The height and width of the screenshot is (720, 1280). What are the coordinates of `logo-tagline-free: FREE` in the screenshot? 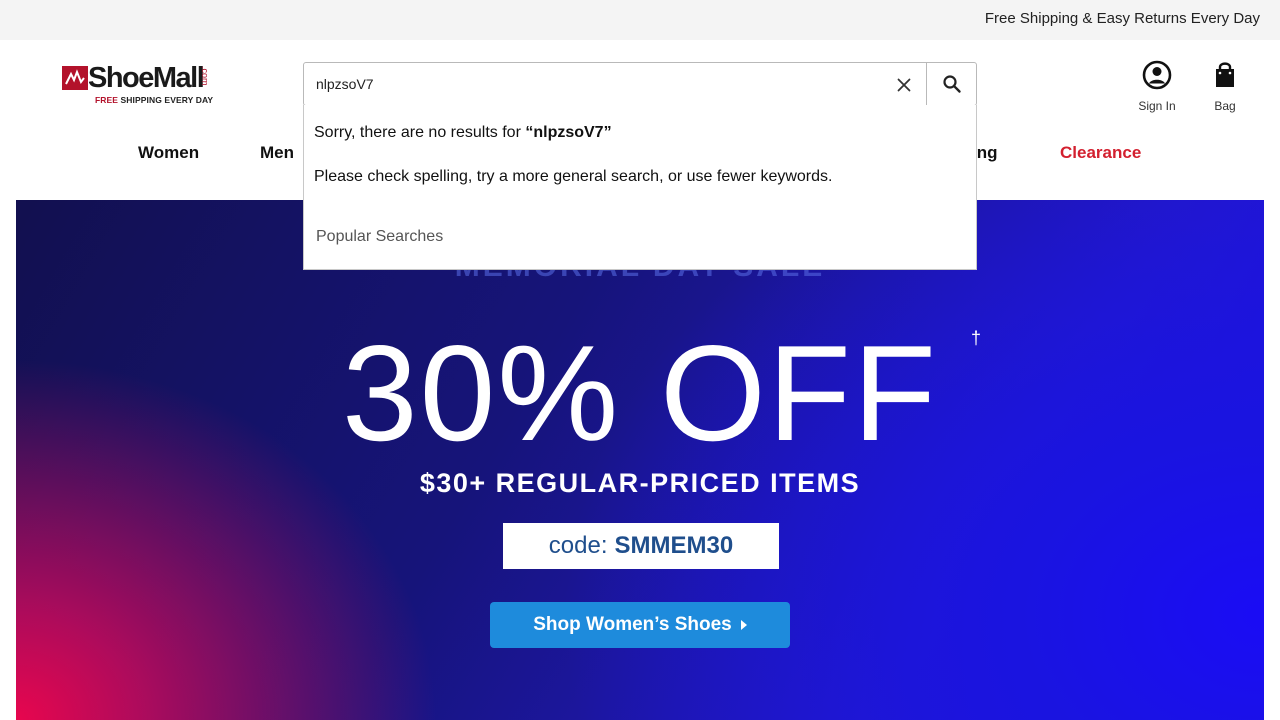 It's located at (107, 100).